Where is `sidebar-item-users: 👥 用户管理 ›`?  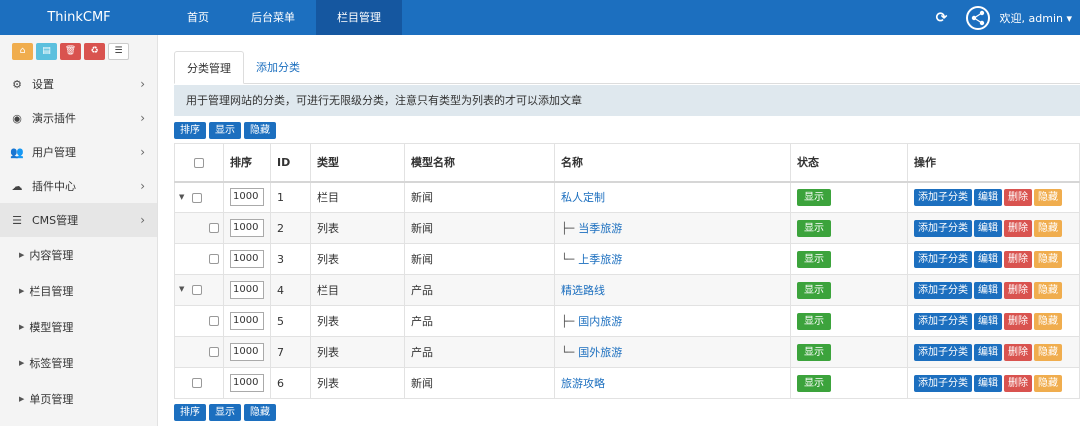
sidebar-item-users: 👥 用户管理 › is located at coordinates (78, 152).